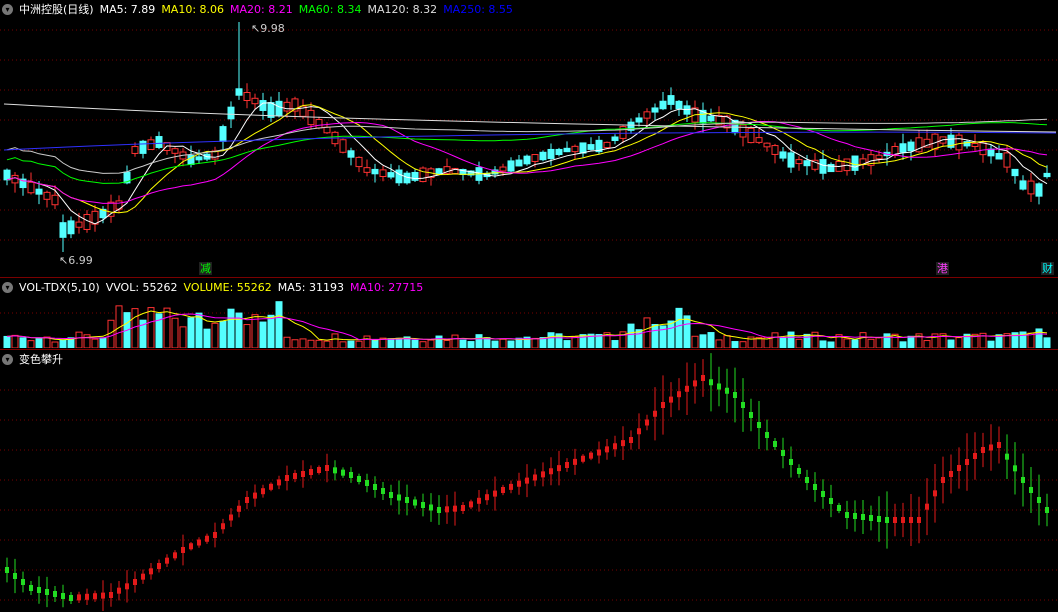 This screenshot has height=612, width=1058. Describe the element at coordinates (268, 28) in the screenshot. I see `high-price-label: ↖9.98` at that location.